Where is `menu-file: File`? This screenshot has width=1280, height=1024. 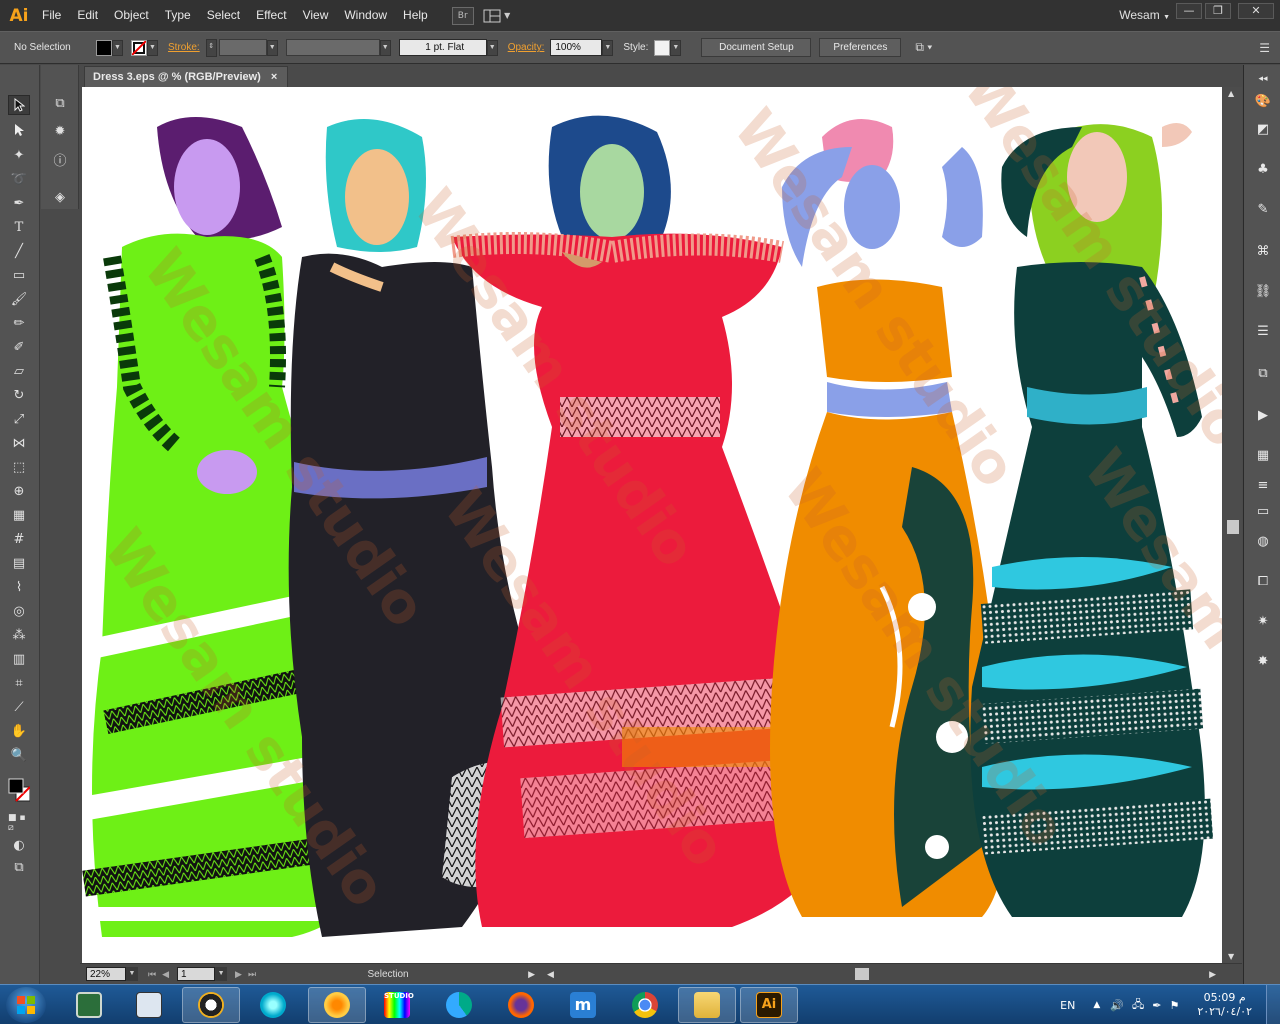
menu-file: File is located at coordinates (51, 15).